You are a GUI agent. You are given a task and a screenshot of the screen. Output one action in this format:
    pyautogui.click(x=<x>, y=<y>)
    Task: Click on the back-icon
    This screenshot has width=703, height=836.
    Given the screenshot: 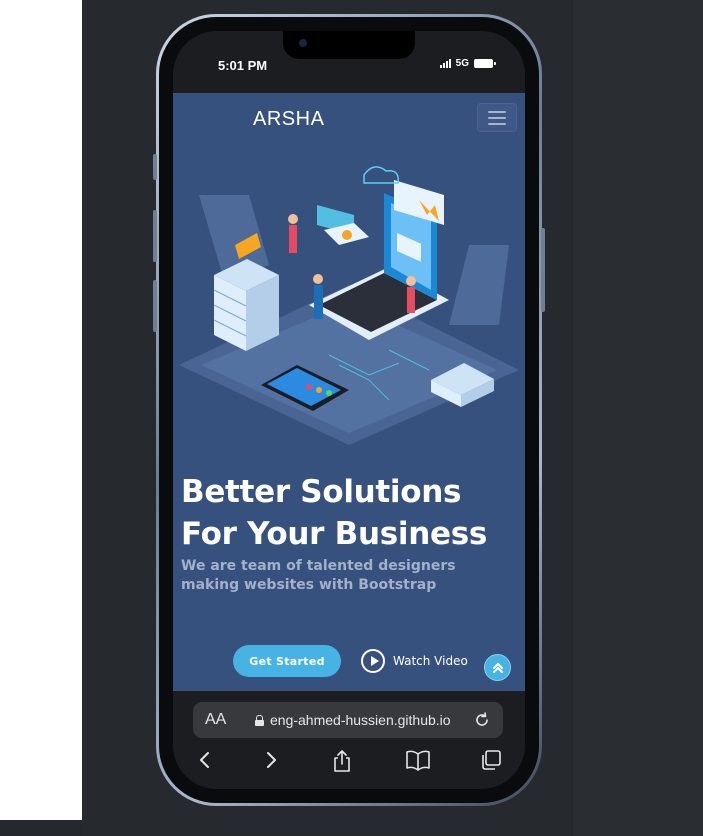 What is the action you would take?
    pyautogui.click(x=205, y=760)
    